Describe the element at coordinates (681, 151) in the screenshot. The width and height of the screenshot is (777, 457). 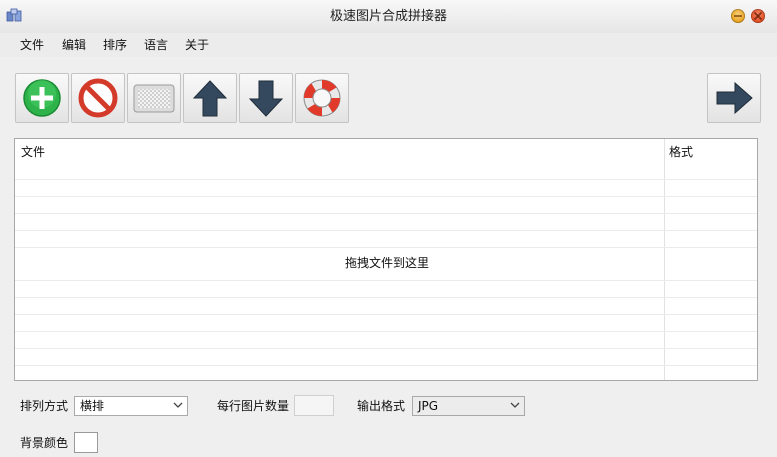
I see `column-header-format: 格式` at that location.